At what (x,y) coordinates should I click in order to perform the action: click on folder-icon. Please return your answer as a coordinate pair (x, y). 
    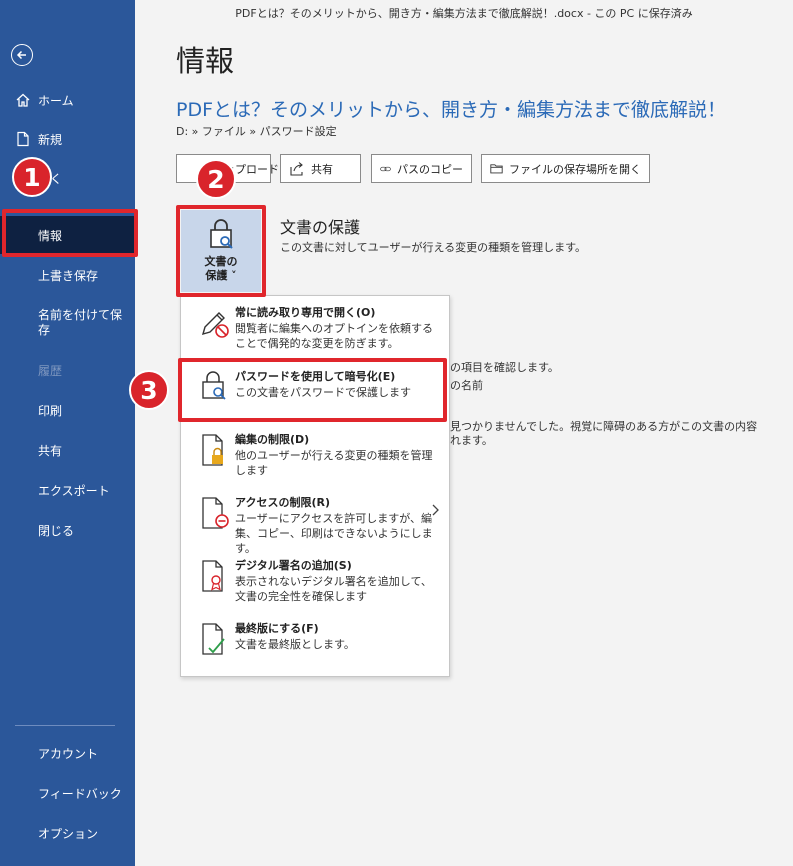
    Looking at the image, I should click on (496, 169).